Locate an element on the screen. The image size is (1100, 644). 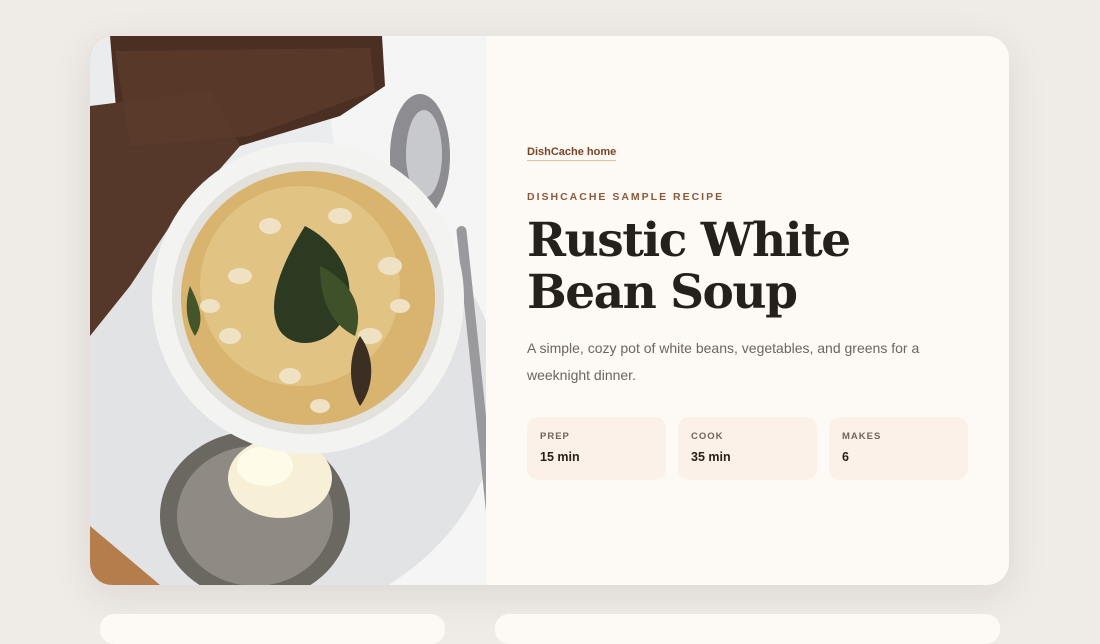
stat-value: 15 min is located at coordinates (560, 457).